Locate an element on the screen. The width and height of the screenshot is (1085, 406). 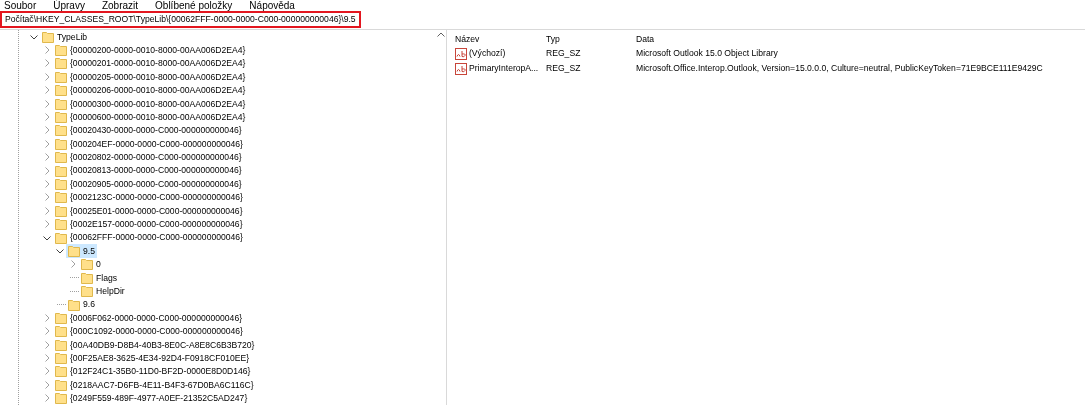
column-header: Data is located at coordinates (645, 39).